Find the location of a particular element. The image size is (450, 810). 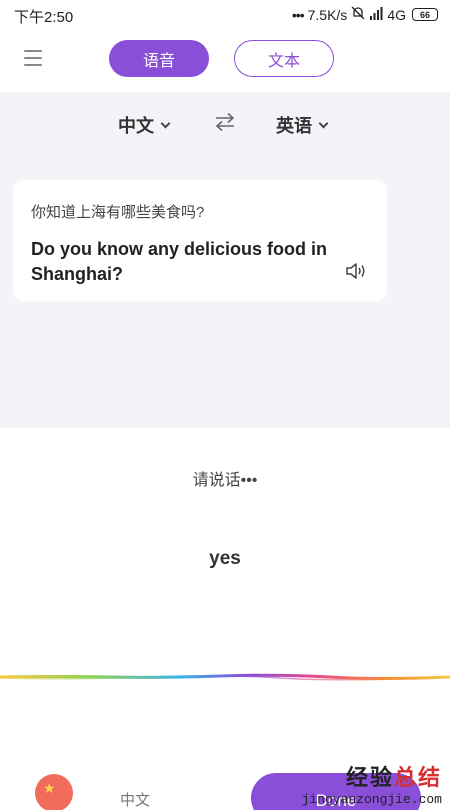

signal-icon is located at coordinates (376, 14).